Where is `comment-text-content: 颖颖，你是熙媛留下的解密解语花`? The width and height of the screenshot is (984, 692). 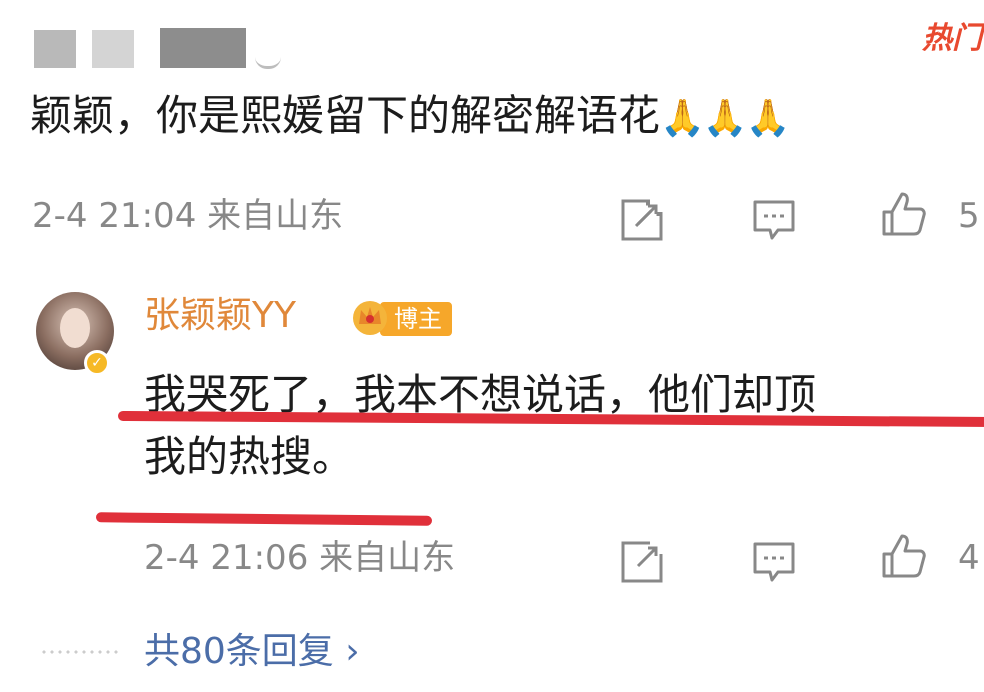 comment-text-content: 颖颖，你是熙媛留下的解密解语花 is located at coordinates (345, 115).